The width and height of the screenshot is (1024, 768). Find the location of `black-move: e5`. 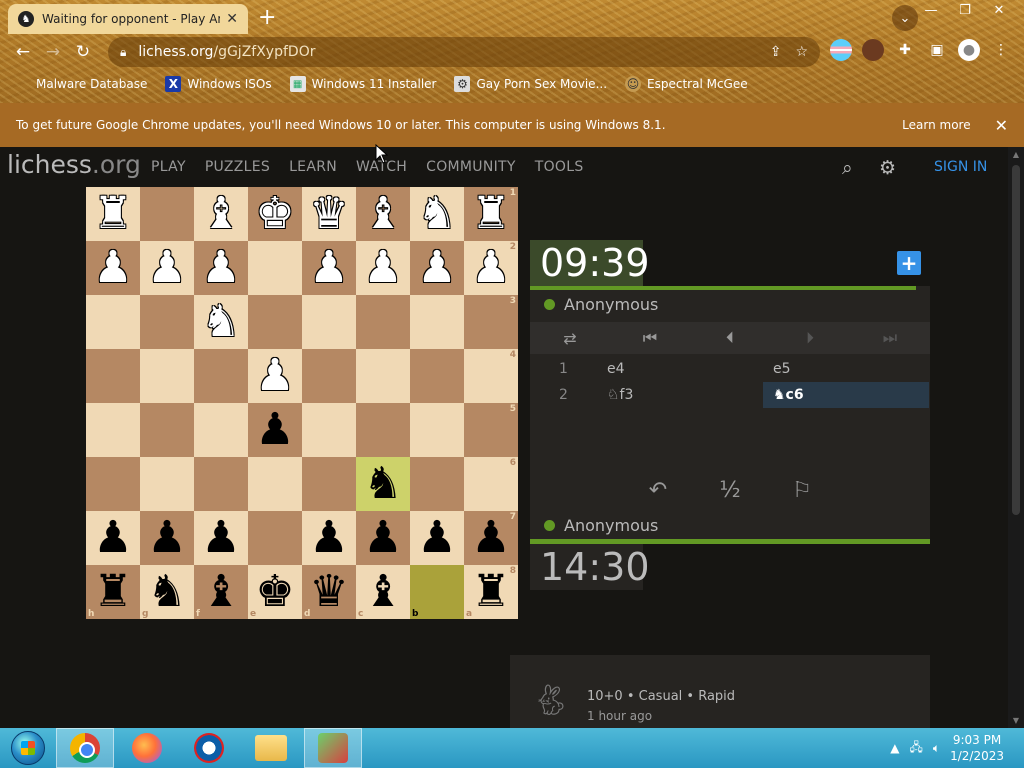

black-move: e5 is located at coordinates (846, 369).